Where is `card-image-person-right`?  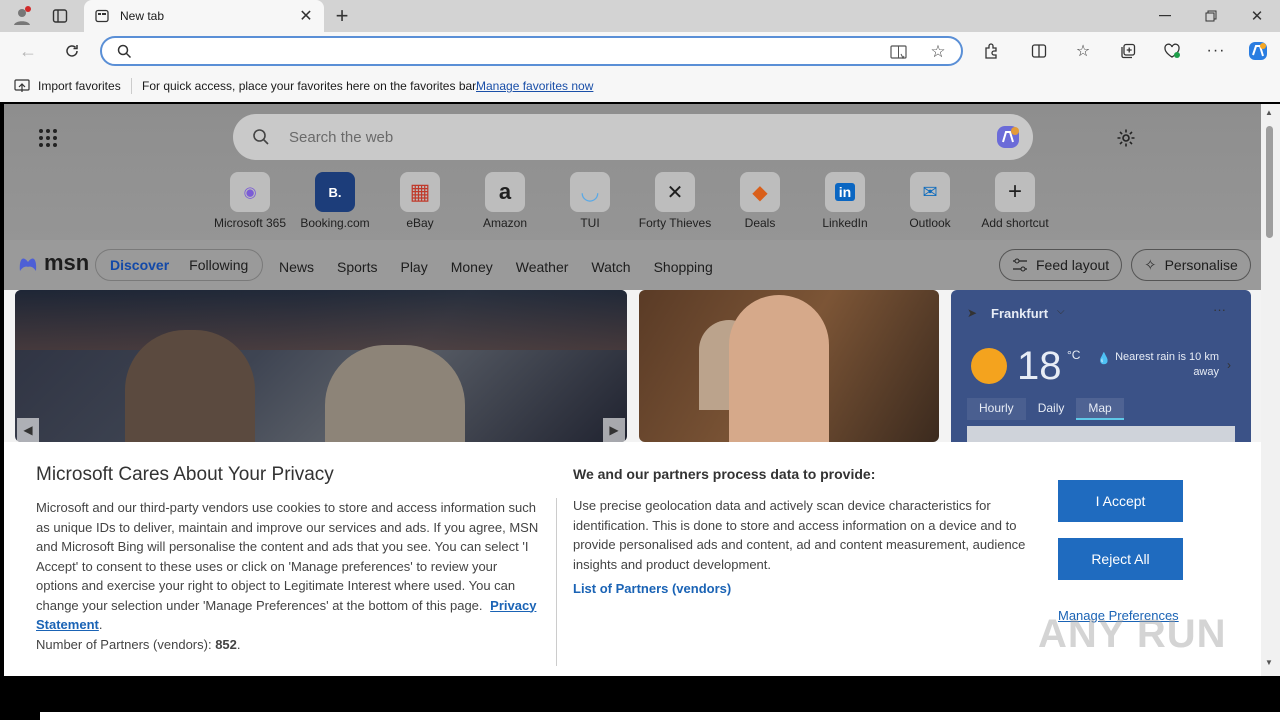 card-image-person-right is located at coordinates (395, 393).